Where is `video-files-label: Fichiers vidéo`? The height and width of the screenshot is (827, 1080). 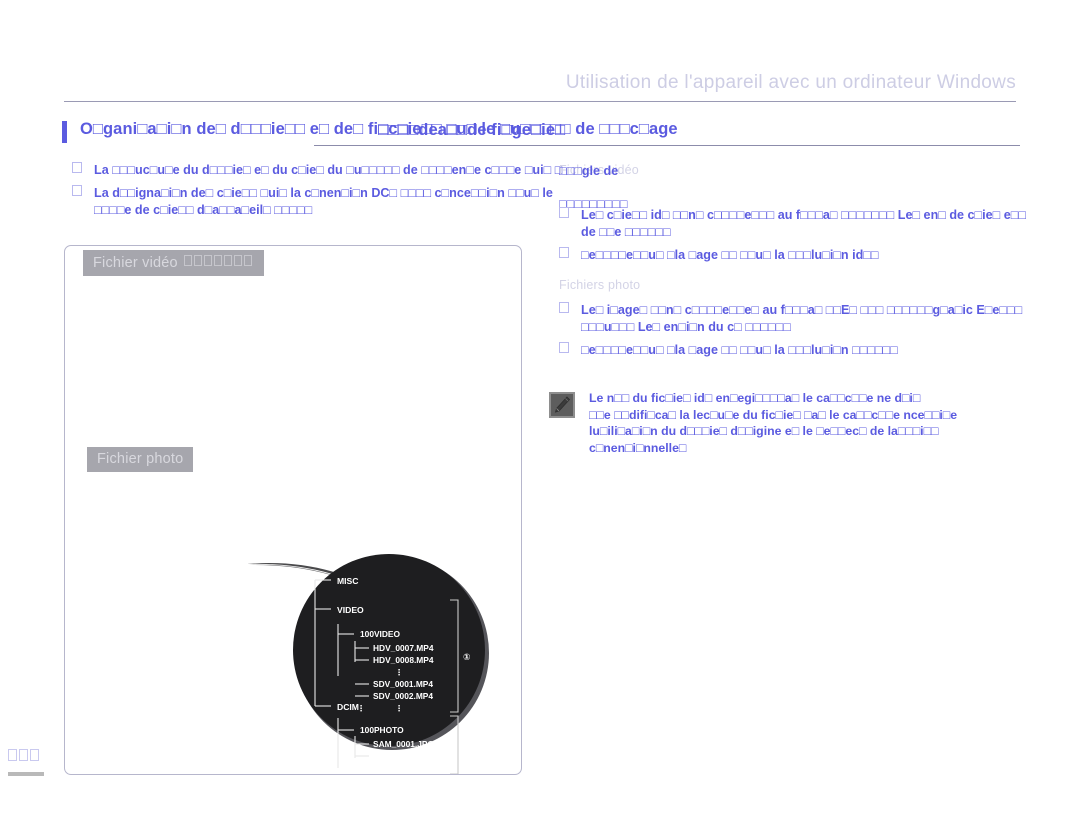 video-files-label: Fichiers vidéo is located at coordinates (599, 170).